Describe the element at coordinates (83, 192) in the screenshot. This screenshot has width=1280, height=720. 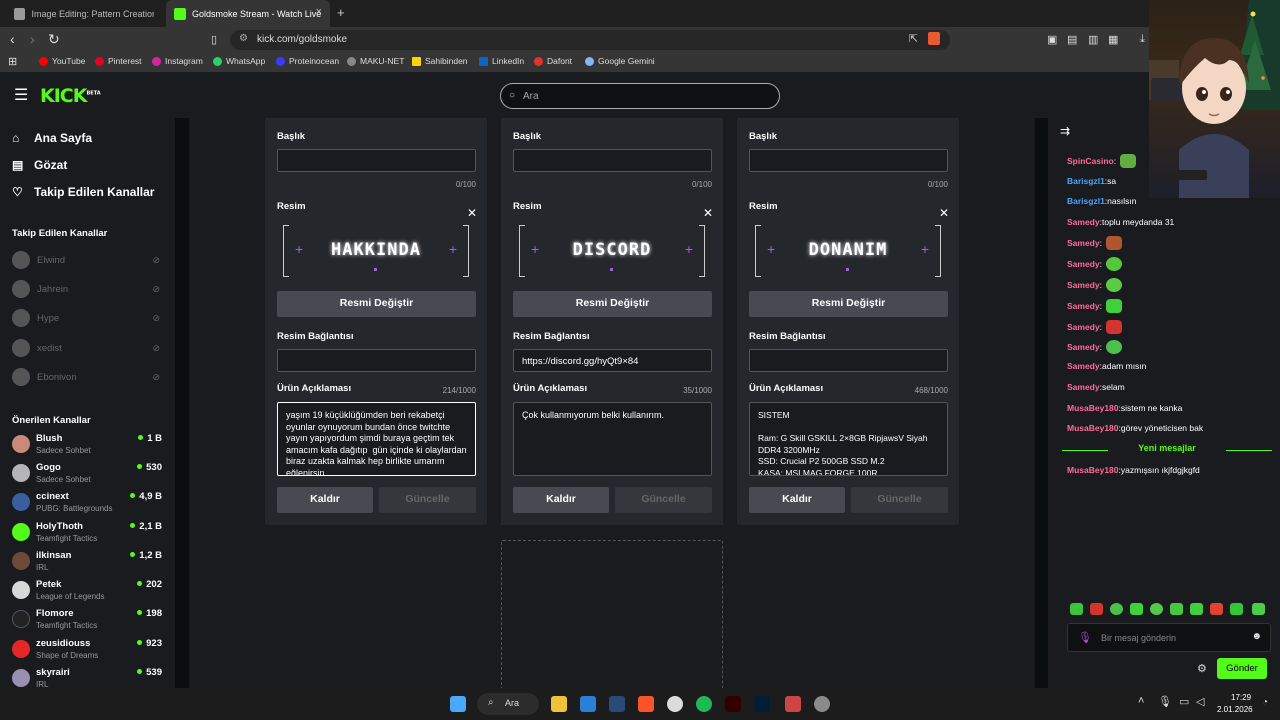
I see `nav-following: ♡ Takip Edilen Kanallar` at that location.